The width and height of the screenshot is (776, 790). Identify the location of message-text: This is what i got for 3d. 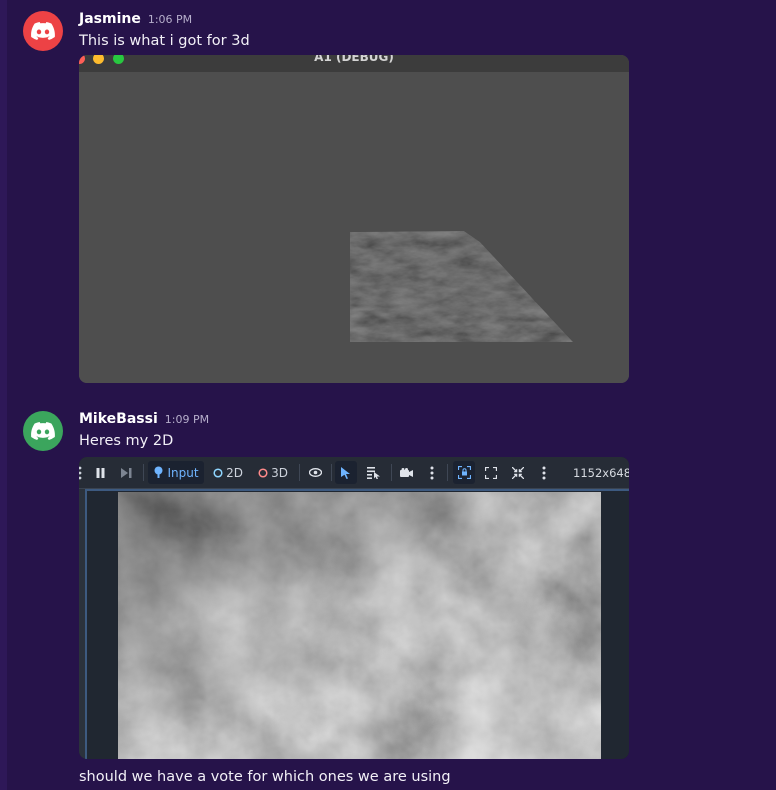
(164, 41).